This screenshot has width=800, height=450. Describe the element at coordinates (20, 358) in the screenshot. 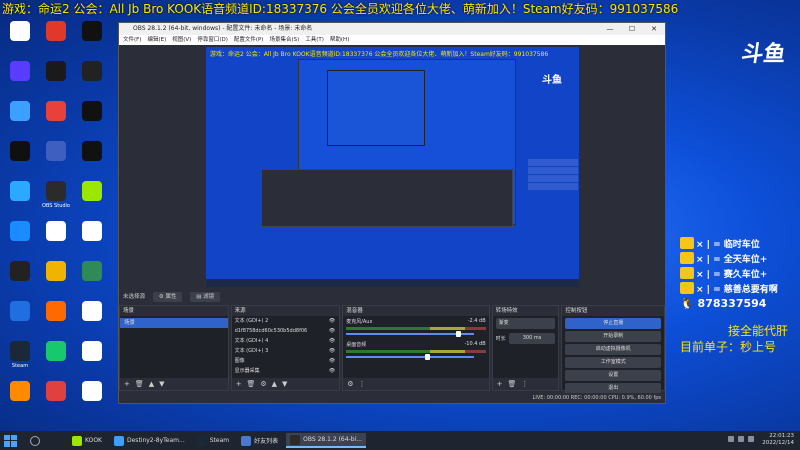

I see `desktop-icon: Steam` at that location.